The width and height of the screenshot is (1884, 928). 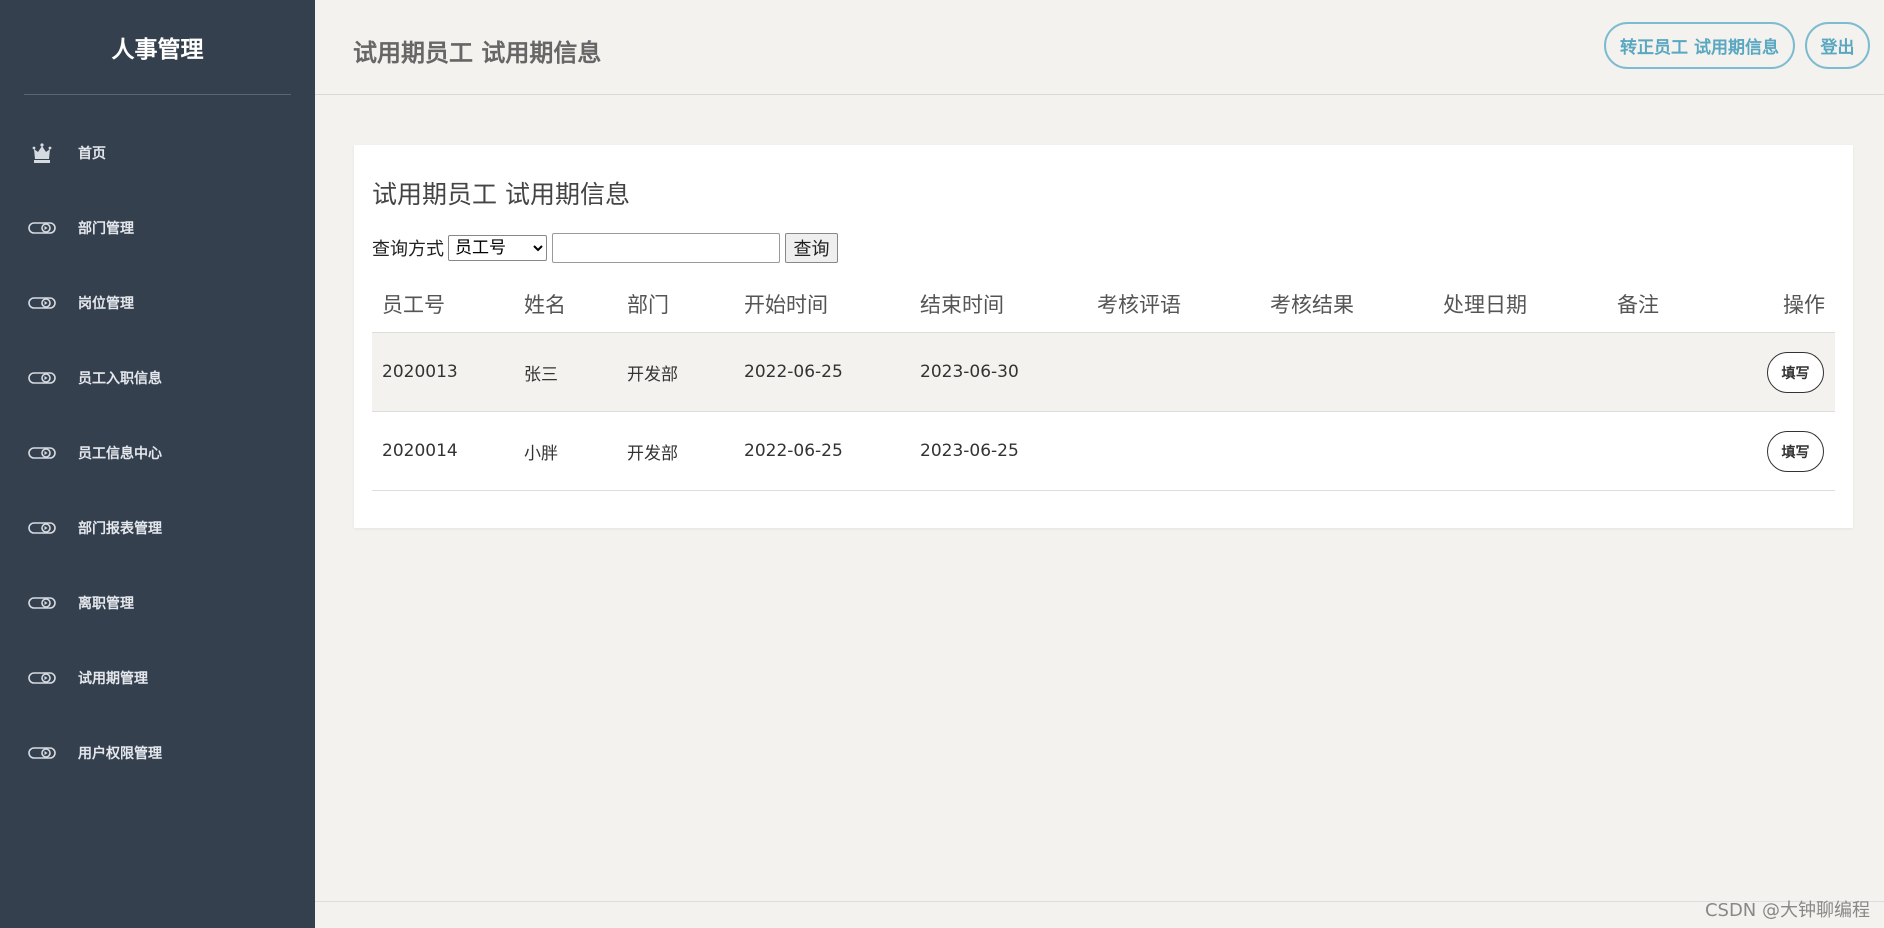 I want to click on cell-end-date: 2023-06-30, so click(x=969, y=372).